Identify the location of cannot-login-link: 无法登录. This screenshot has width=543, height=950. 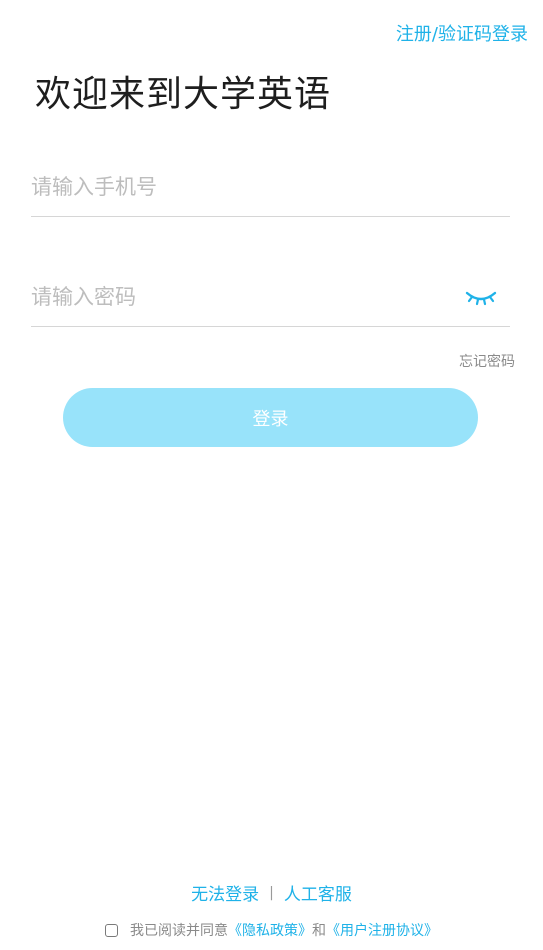
(225, 892).